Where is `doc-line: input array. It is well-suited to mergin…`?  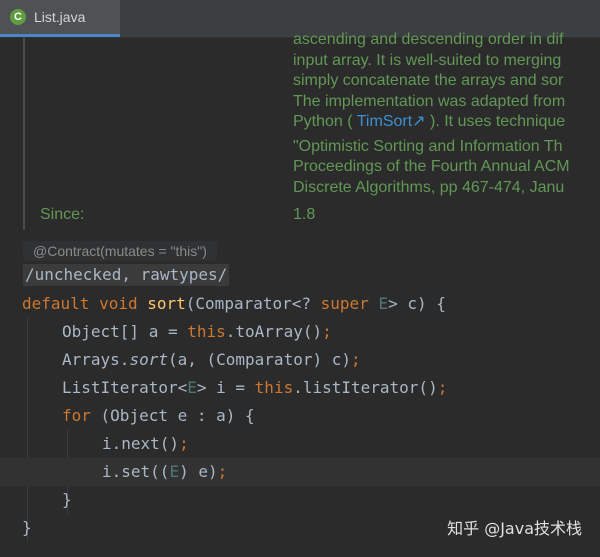 doc-line: input array. It is well-suited to mergin… is located at coordinates (427, 60).